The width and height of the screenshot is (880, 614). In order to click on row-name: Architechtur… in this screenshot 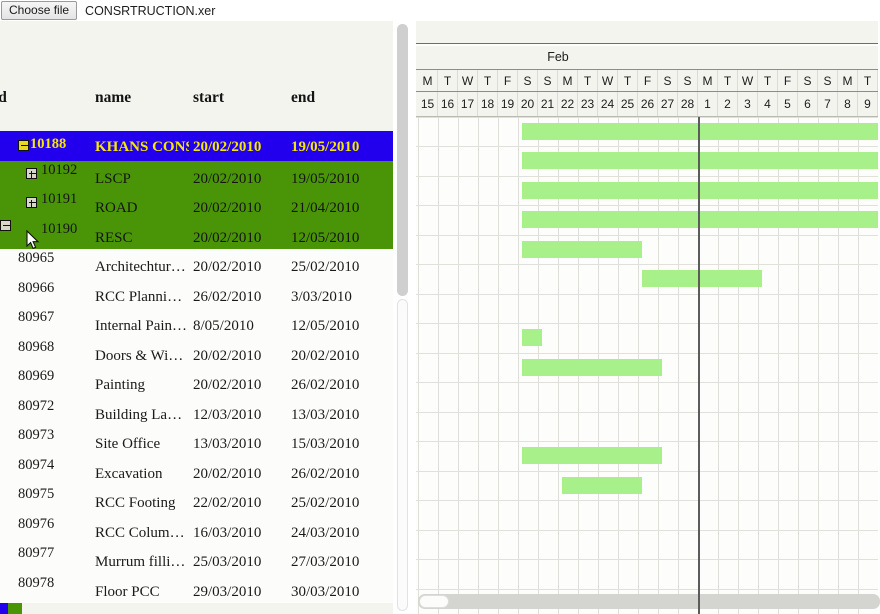, I will do `click(140, 267)`.